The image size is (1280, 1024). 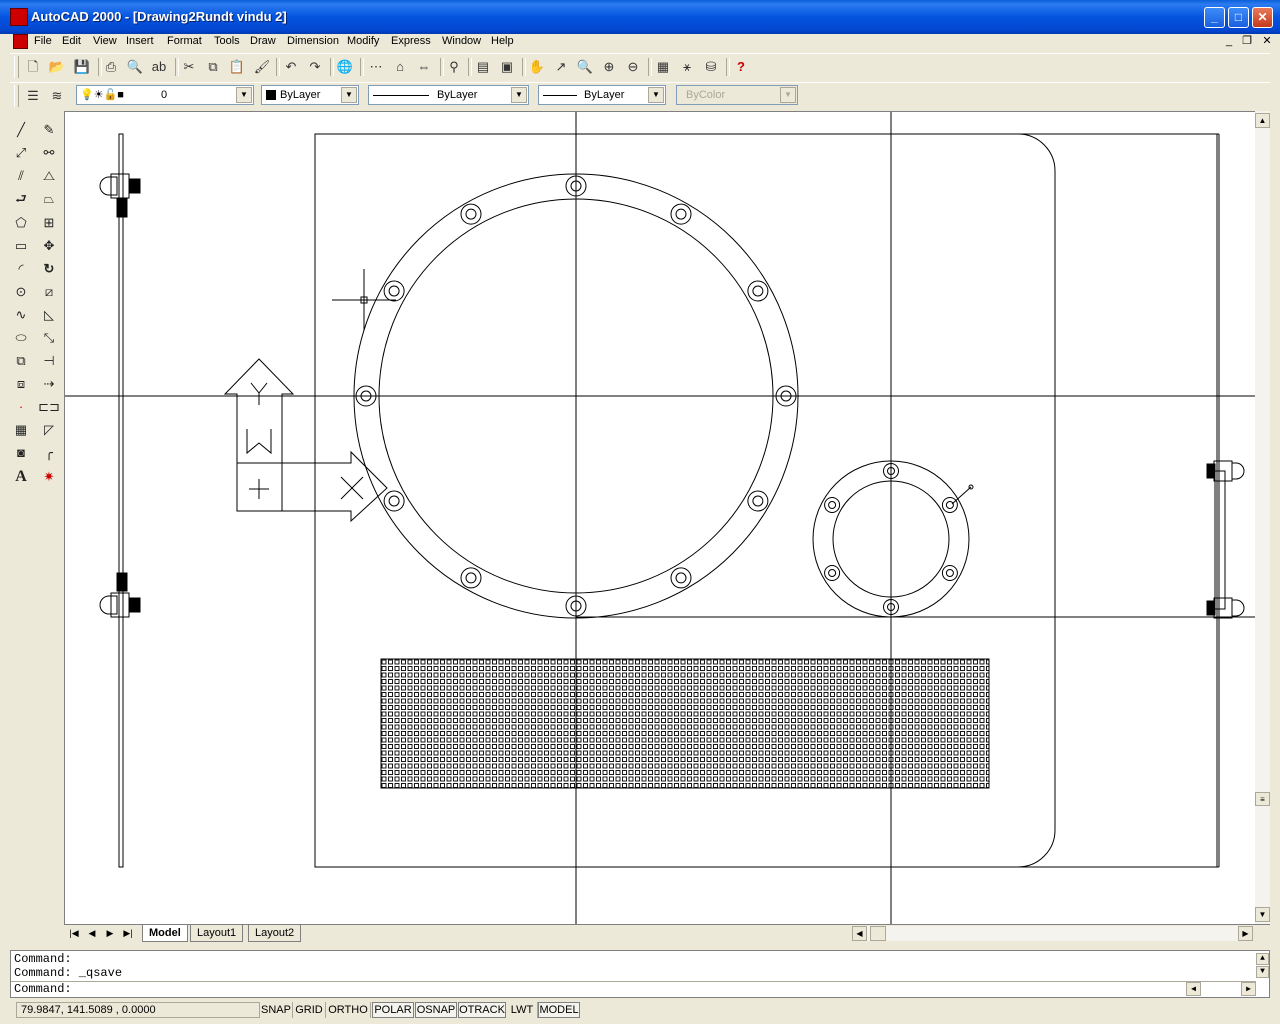 What do you see at coordinates (1262, 914) in the screenshot?
I see `scroll-down-button: ▼` at bounding box center [1262, 914].